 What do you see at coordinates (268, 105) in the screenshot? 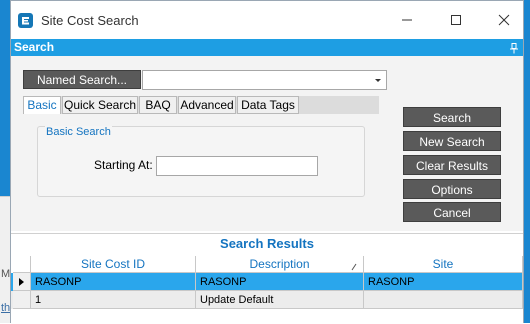
I see `tab-data-tags: Data Tags` at bounding box center [268, 105].